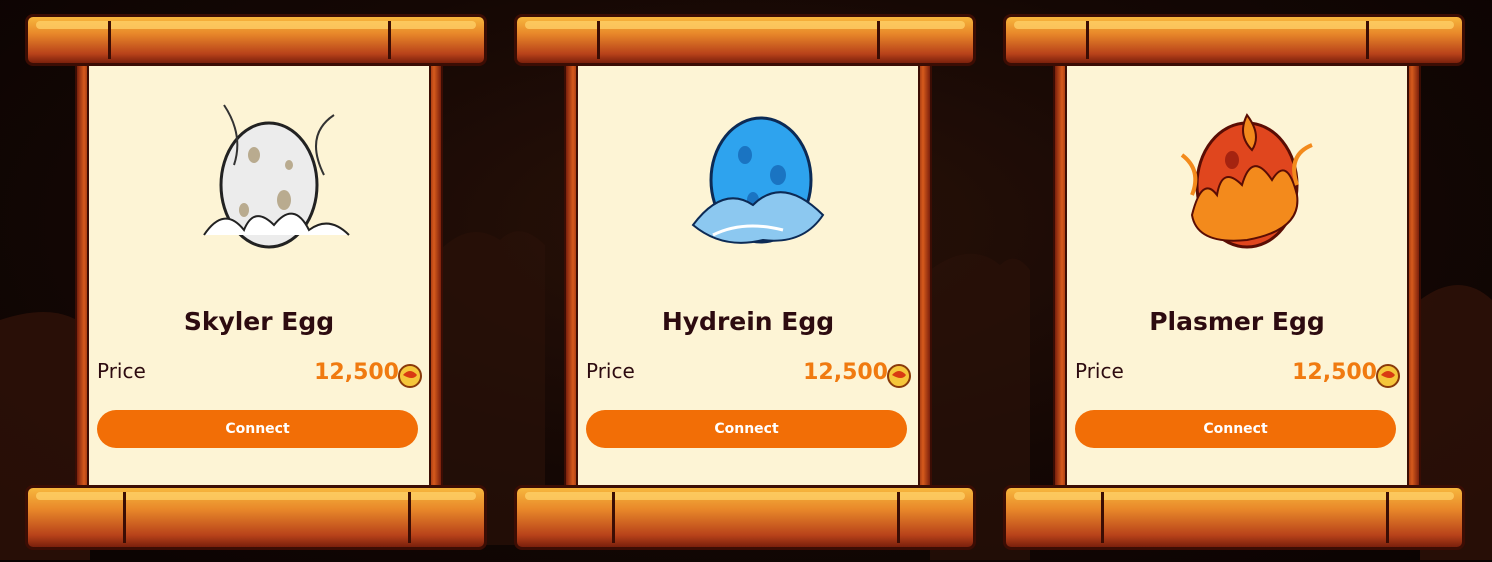 This screenshot has width=1492, height=562. Describe the element at coordinates (758, 180) in the screenshot. I see `water-egg-icon` at that location.